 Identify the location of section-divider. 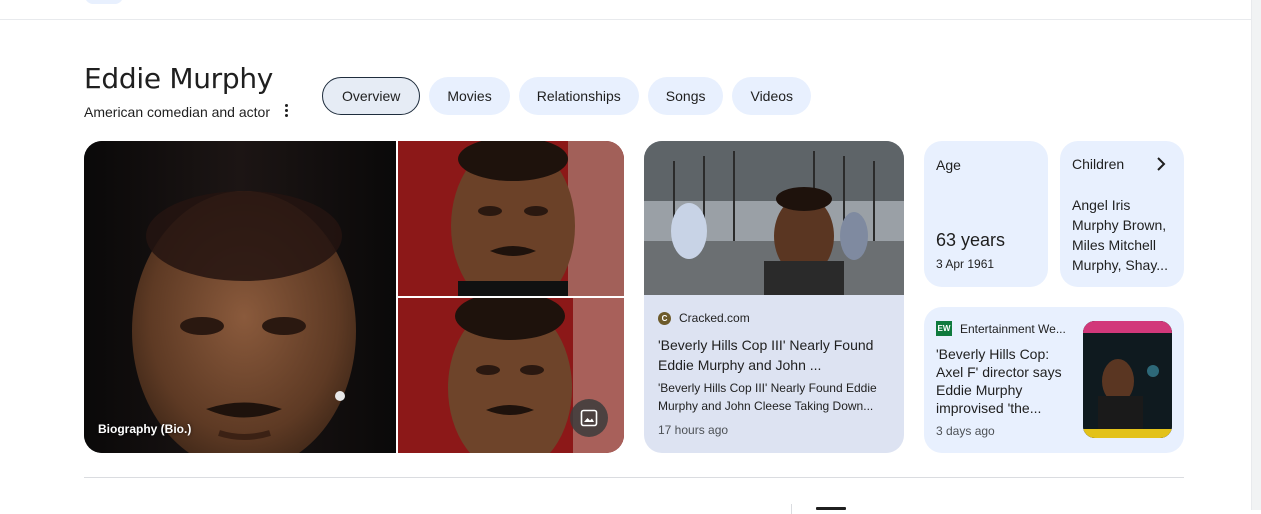
(634, 477).